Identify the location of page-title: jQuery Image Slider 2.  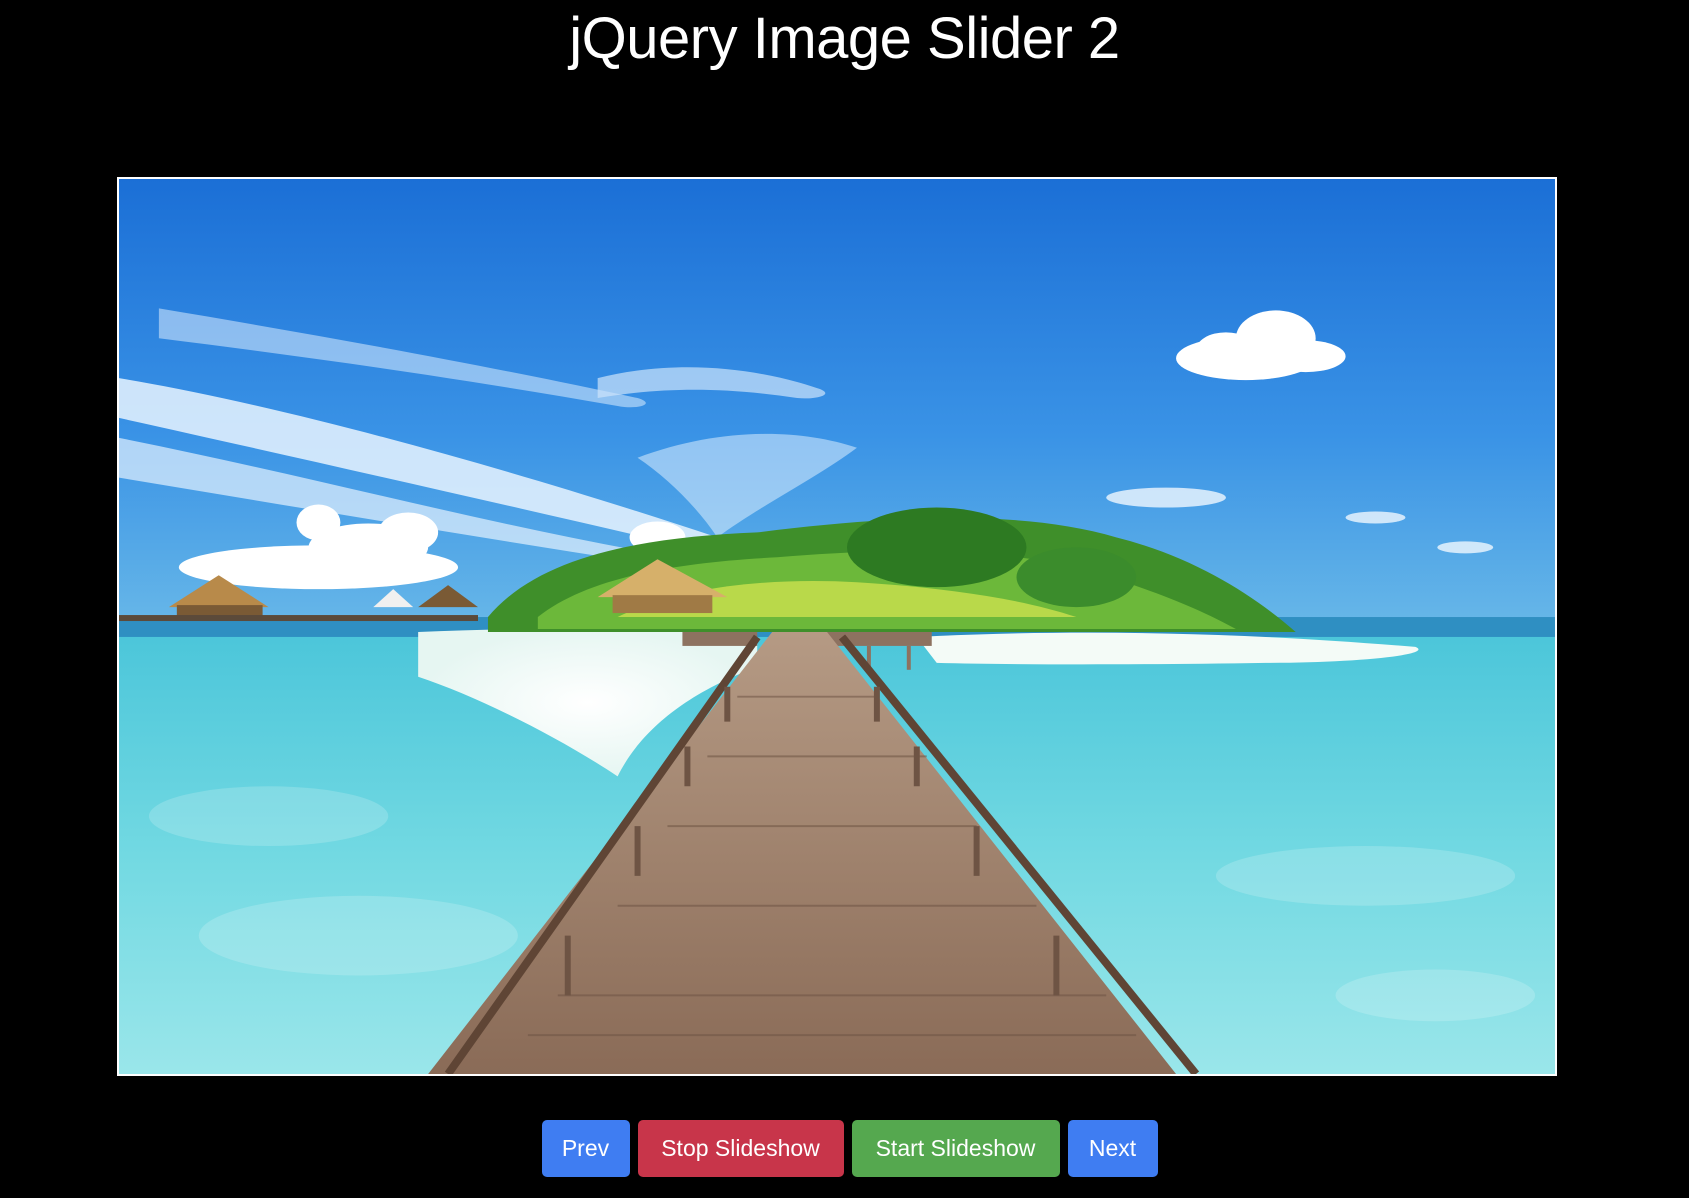
(844, 38).